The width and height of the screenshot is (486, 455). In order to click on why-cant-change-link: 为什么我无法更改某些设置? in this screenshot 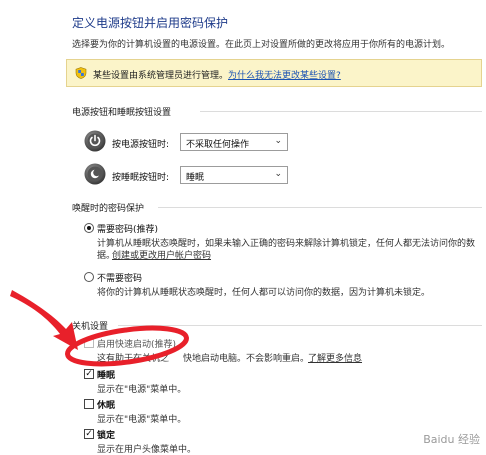, I will do `click(284, 76)`.